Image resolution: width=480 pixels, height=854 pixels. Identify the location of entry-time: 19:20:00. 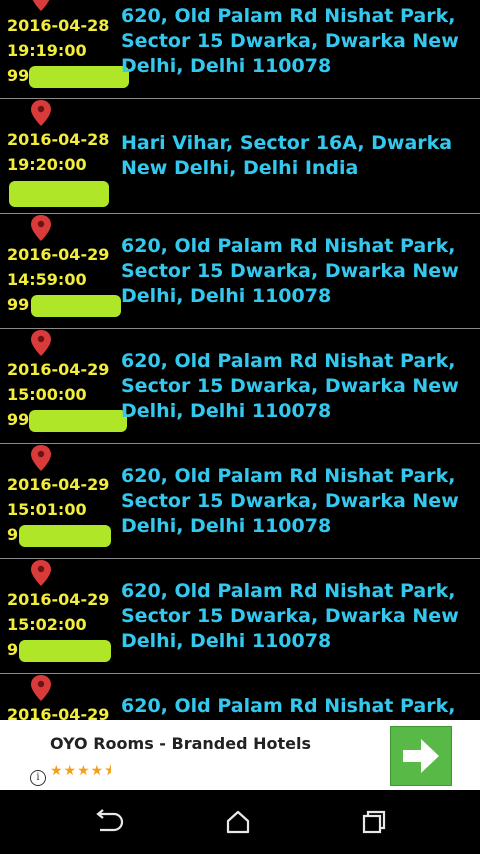
(47, 164).